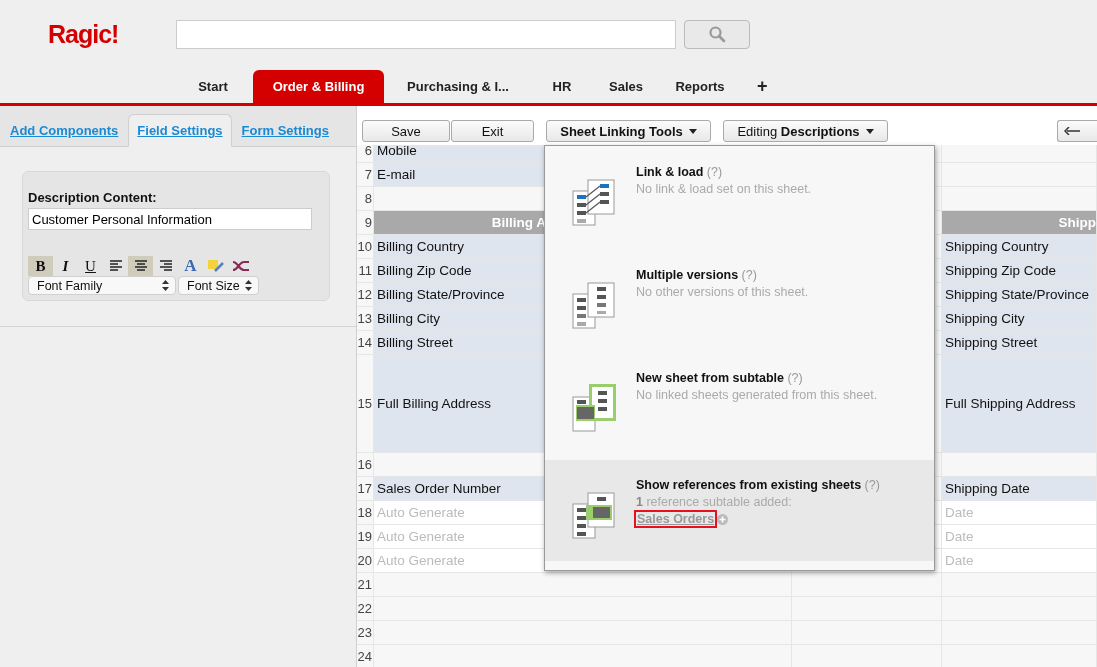 The image size is (1097, 667). What do you see at coordinates (365, 319) in the screenshot?
I see `row-number: 13` at bounding box center [365, 319].